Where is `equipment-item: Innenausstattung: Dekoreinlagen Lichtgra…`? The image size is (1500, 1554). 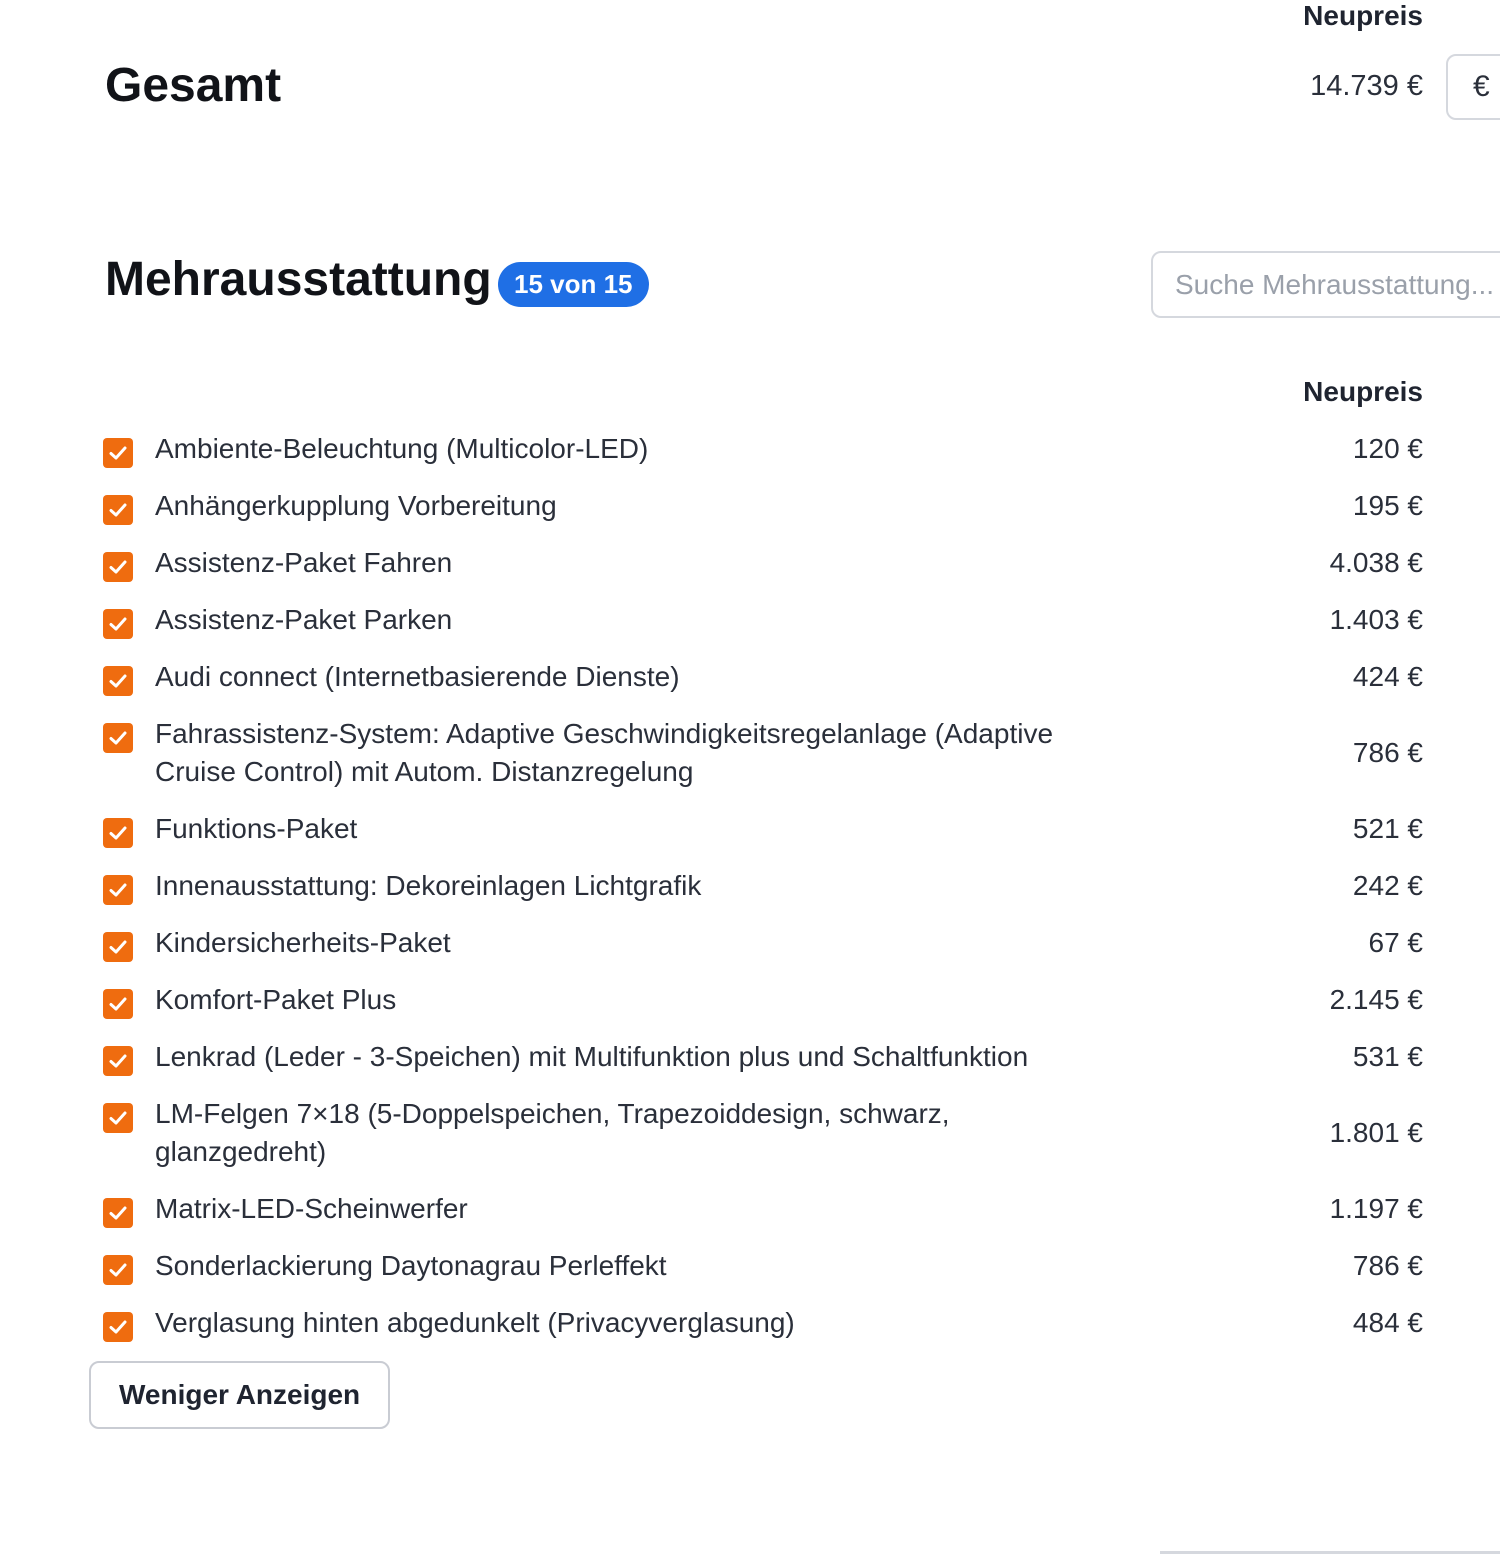
equipment-item: Innenausstattung: Dekoreinlagen Lichtgra… is located at coordinates (763, 886).